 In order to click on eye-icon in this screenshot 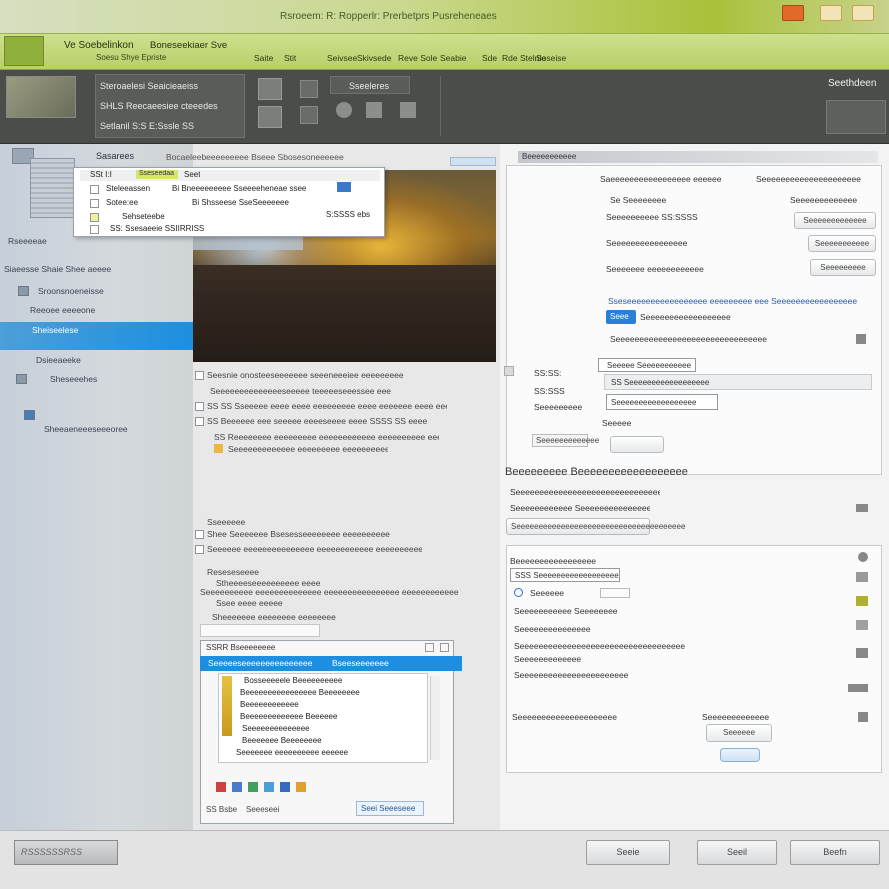, I will do `click(863, 557)`.